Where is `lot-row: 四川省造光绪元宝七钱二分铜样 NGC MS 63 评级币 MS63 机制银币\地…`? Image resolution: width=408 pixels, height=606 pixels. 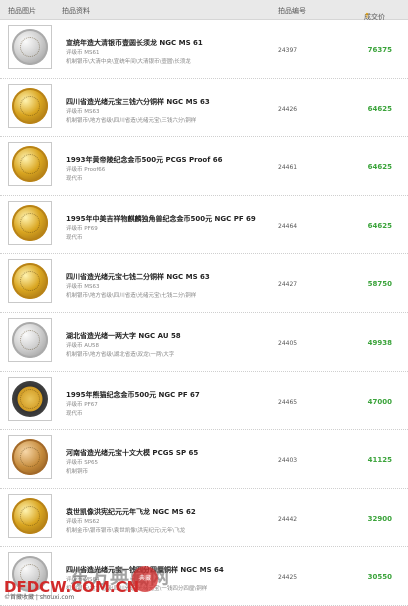 lot-row: 四川省造光绪元宝七钱二分铜样 NGC MS 63 评级币 MS63 机制银币\地… is located at coordinates (204, 283).